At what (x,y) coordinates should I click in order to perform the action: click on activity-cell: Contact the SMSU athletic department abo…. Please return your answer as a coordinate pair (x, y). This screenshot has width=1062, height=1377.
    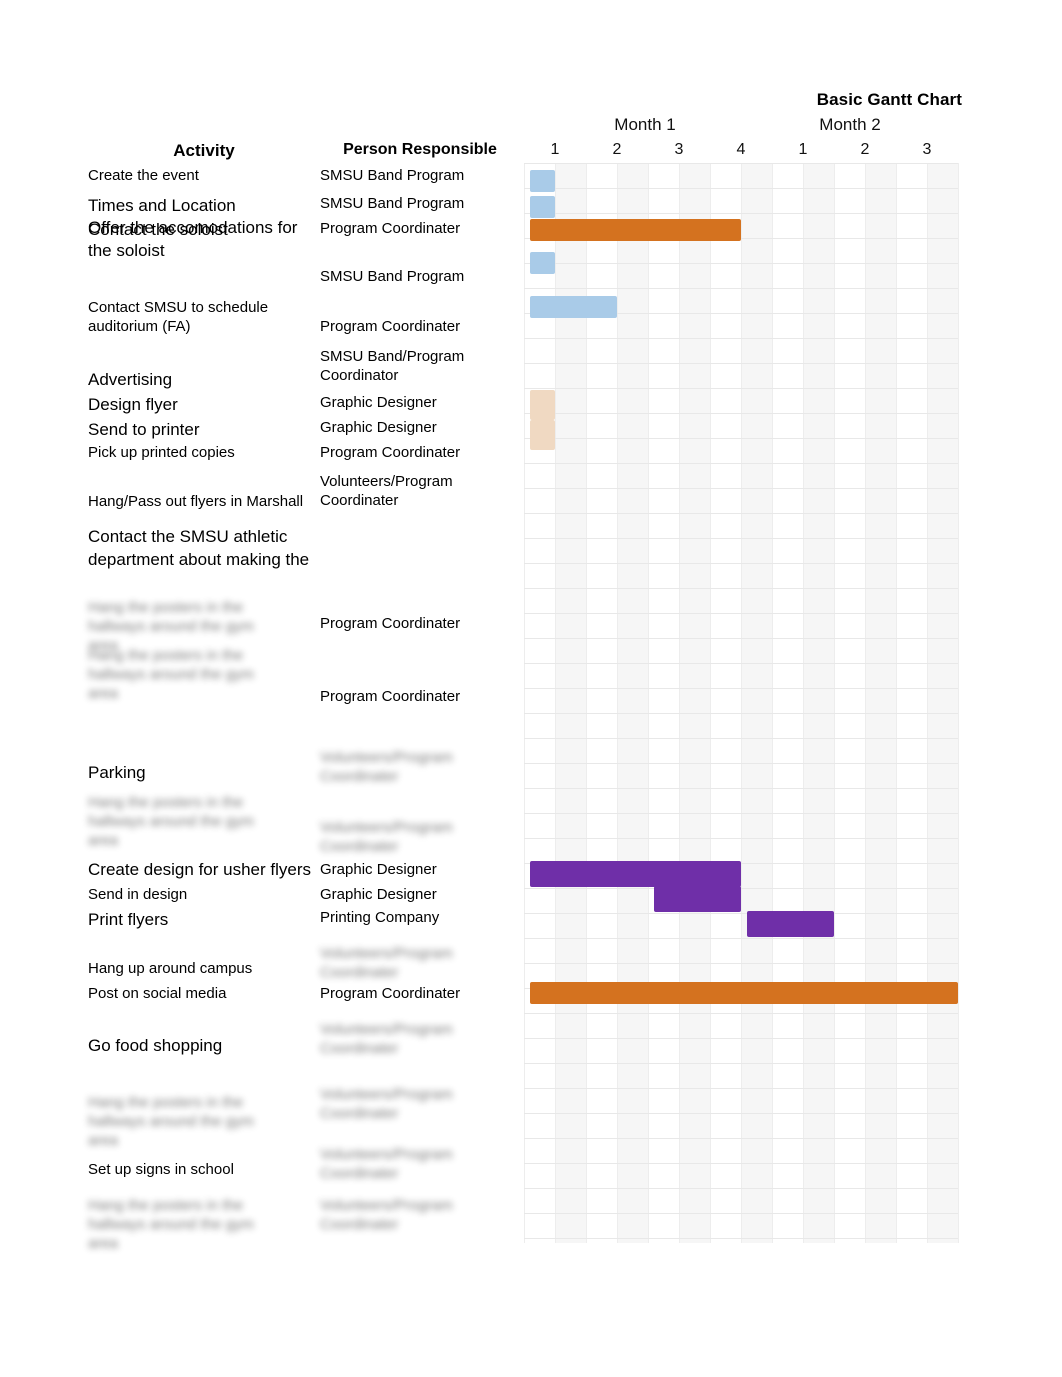
    Looking at the image, I should click on (199, 548).